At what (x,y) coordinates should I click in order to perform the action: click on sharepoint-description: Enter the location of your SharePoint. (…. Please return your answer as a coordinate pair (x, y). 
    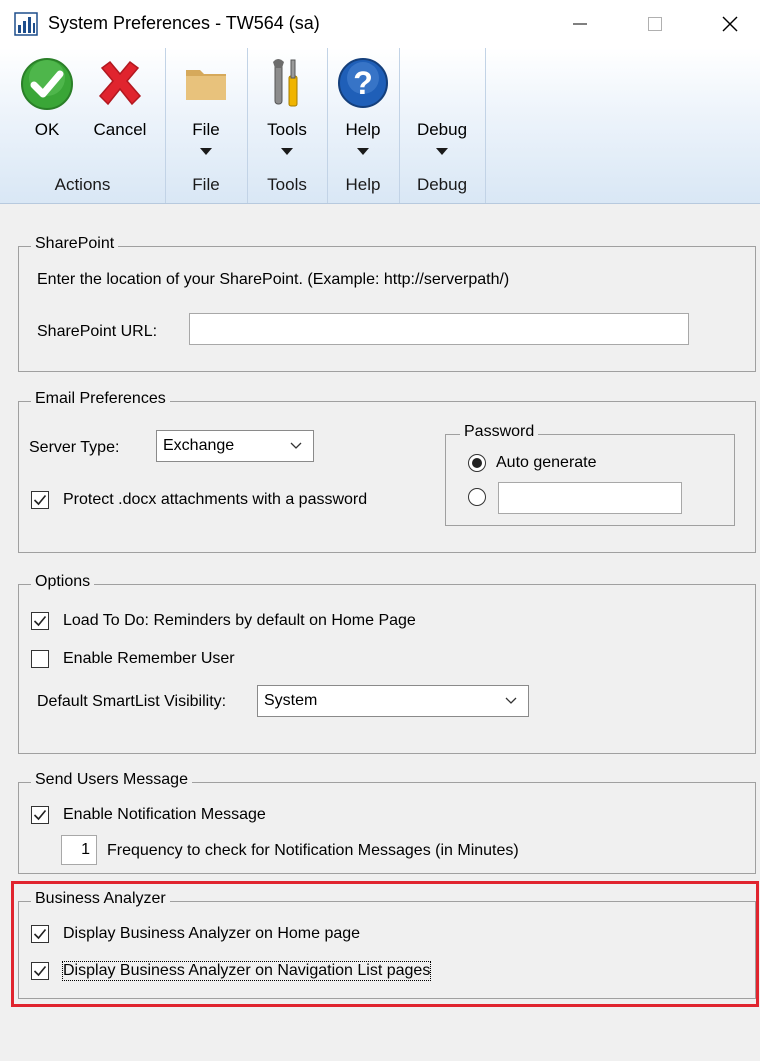
    Looking at the image, I should click on (273, 279).